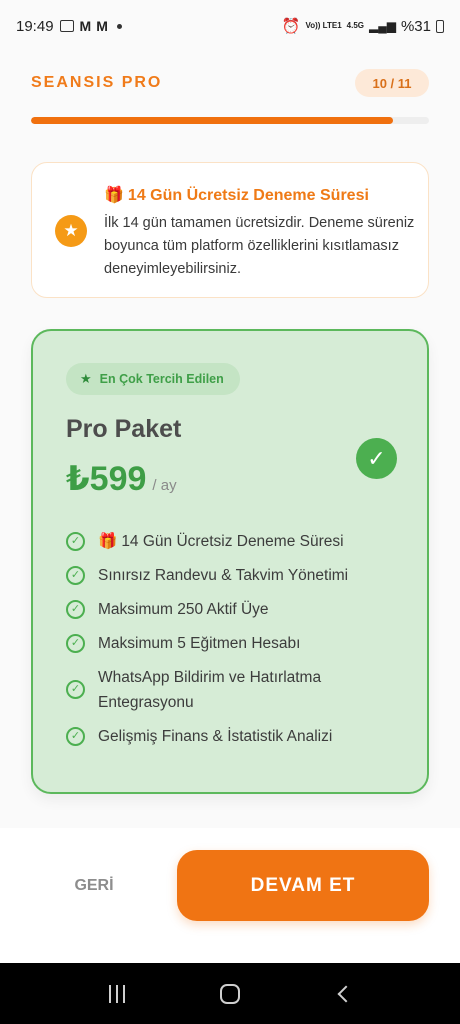  I want to click on feature-item: ✓ Maksimum 5 Eğitmen Hesabı, so click(231, 643).